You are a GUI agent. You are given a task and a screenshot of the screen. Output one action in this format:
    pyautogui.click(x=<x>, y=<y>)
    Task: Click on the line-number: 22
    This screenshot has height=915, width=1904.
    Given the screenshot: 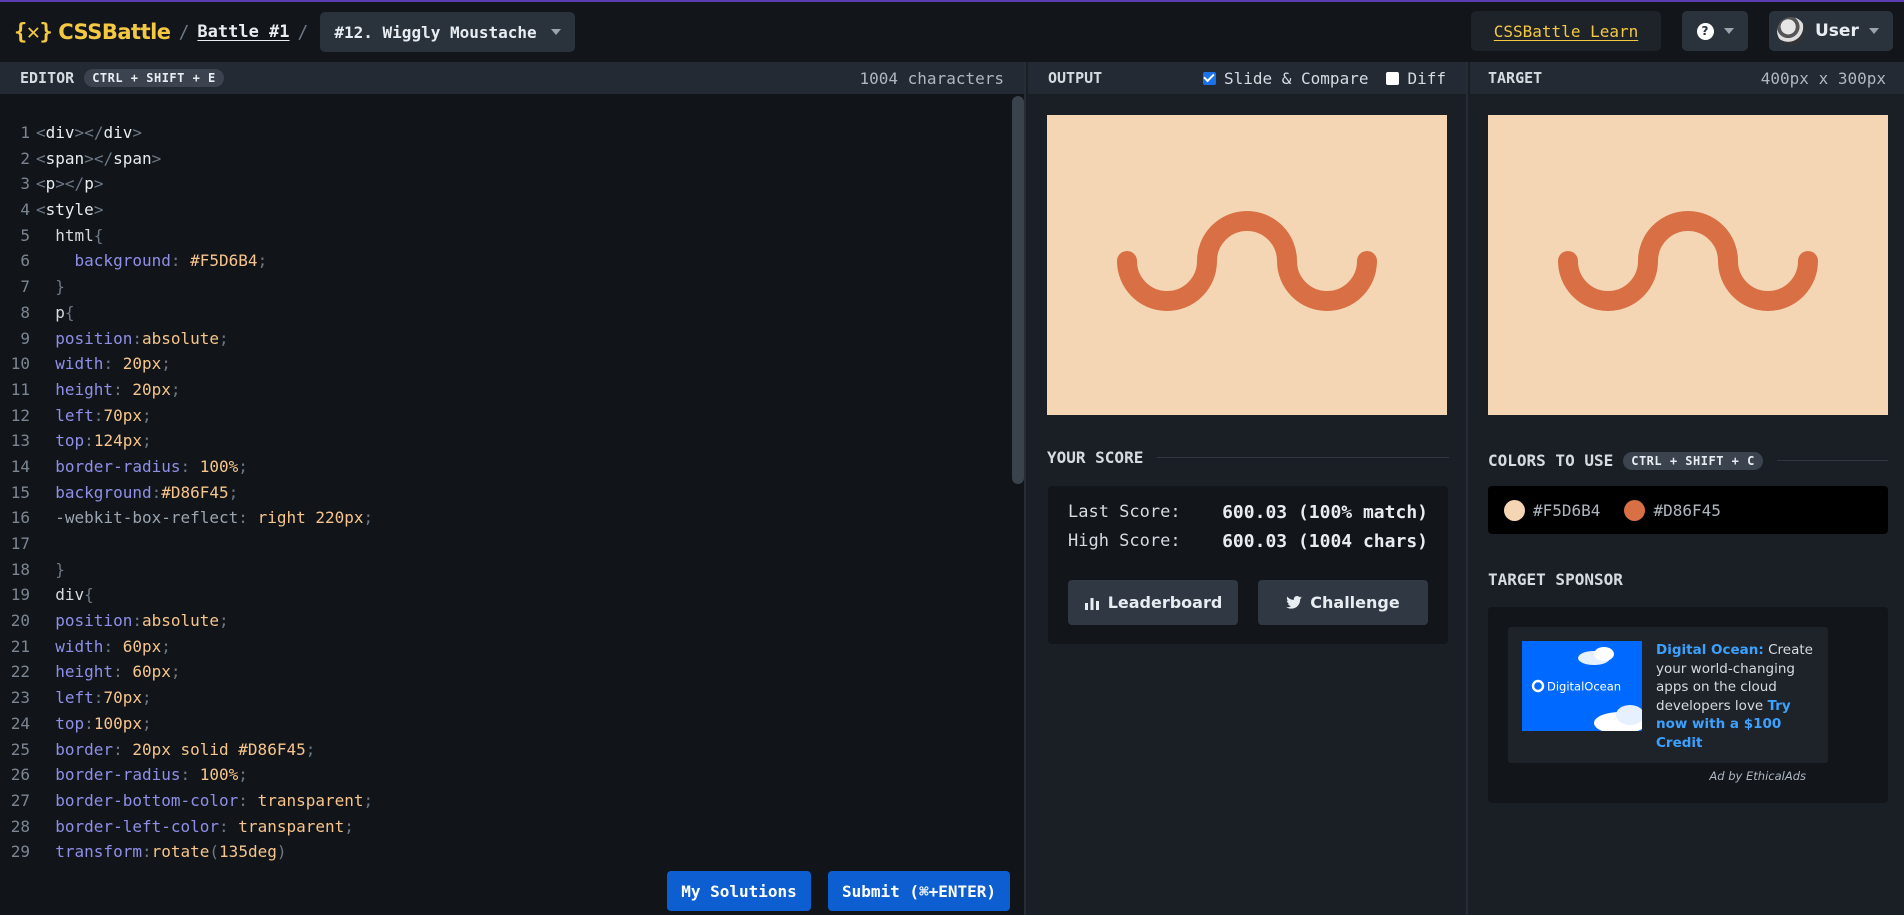 What is the action you would take?
    pyautogui.click(x=20, y=672)
    